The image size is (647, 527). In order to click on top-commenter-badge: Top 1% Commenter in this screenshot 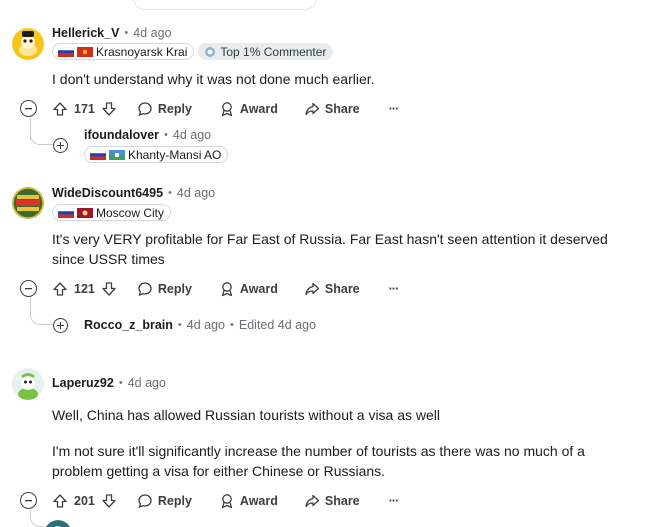, I will do `click(266, 51)`.